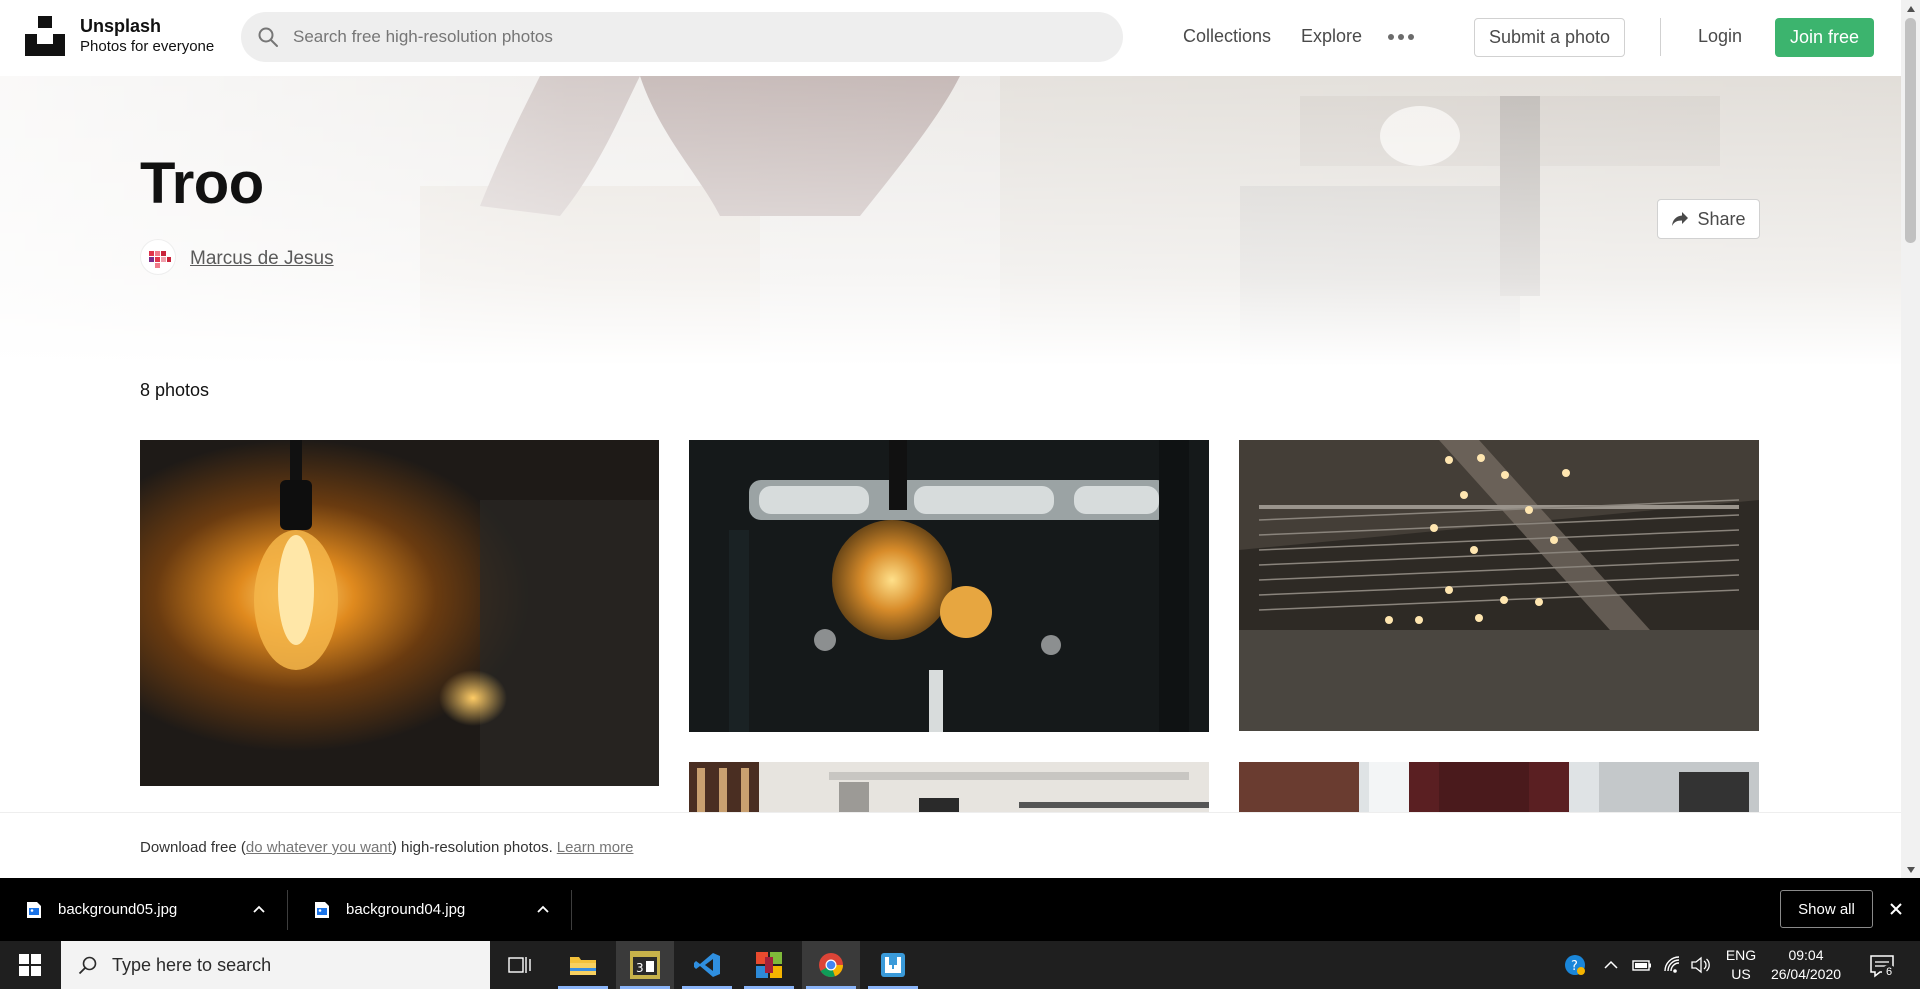  I want to click on task-view-icon, so click(520, 965).